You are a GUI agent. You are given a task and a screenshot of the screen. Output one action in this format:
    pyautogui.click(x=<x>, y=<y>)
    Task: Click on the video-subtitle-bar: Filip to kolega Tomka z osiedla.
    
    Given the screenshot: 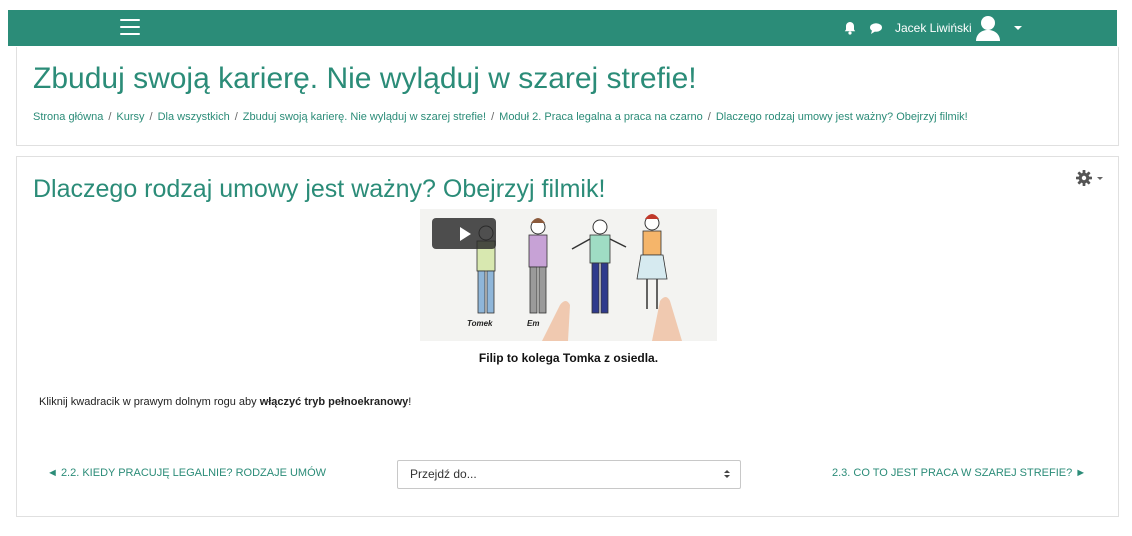 What is the action you would take?
    pyautogui.click(x=568, y=358)
    